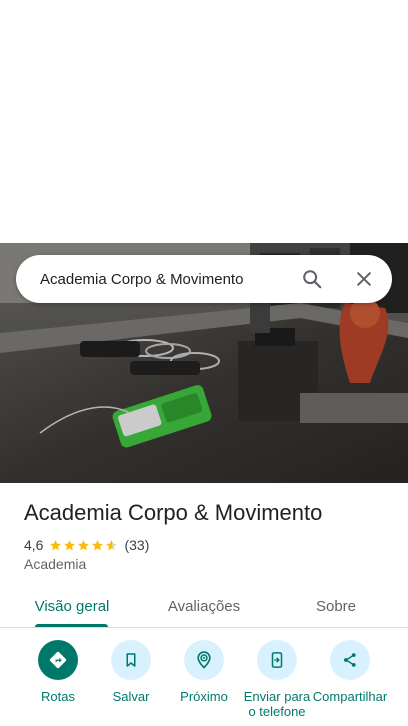  I want to click on bookmark-icon, so click(131, 660).